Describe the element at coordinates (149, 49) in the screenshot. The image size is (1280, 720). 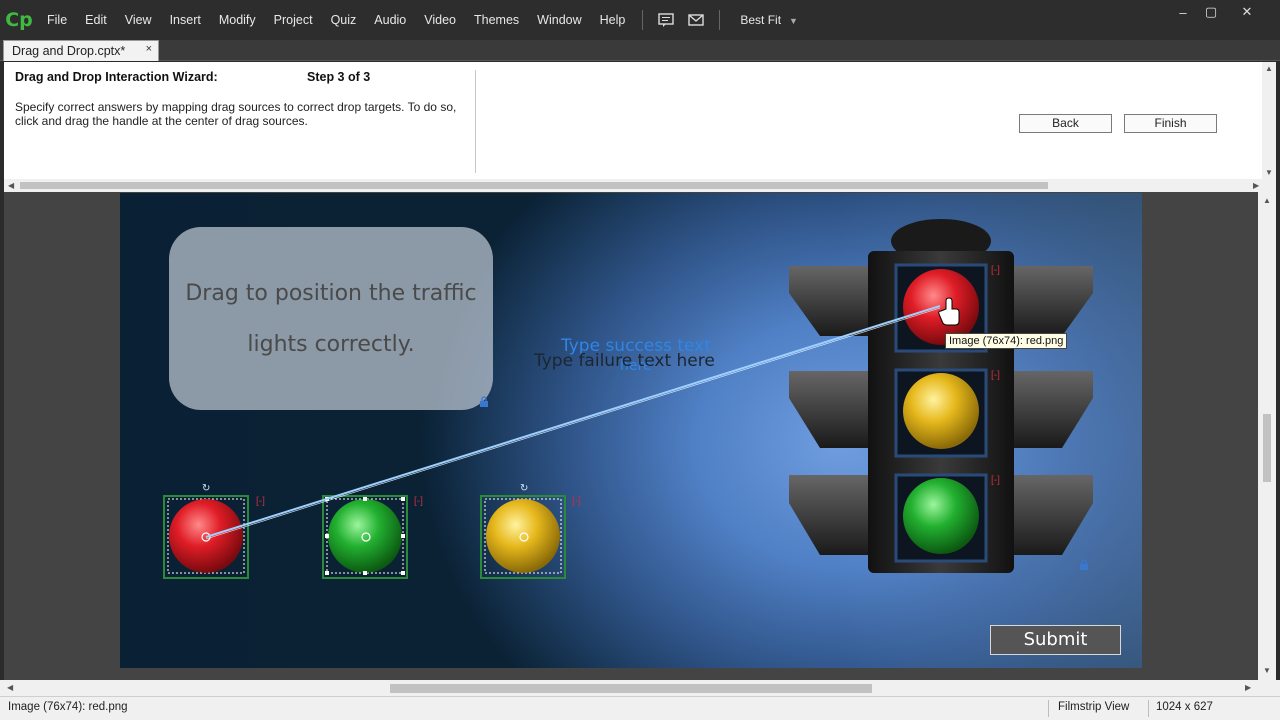
I see `close-tab-icon: ×` at that location.